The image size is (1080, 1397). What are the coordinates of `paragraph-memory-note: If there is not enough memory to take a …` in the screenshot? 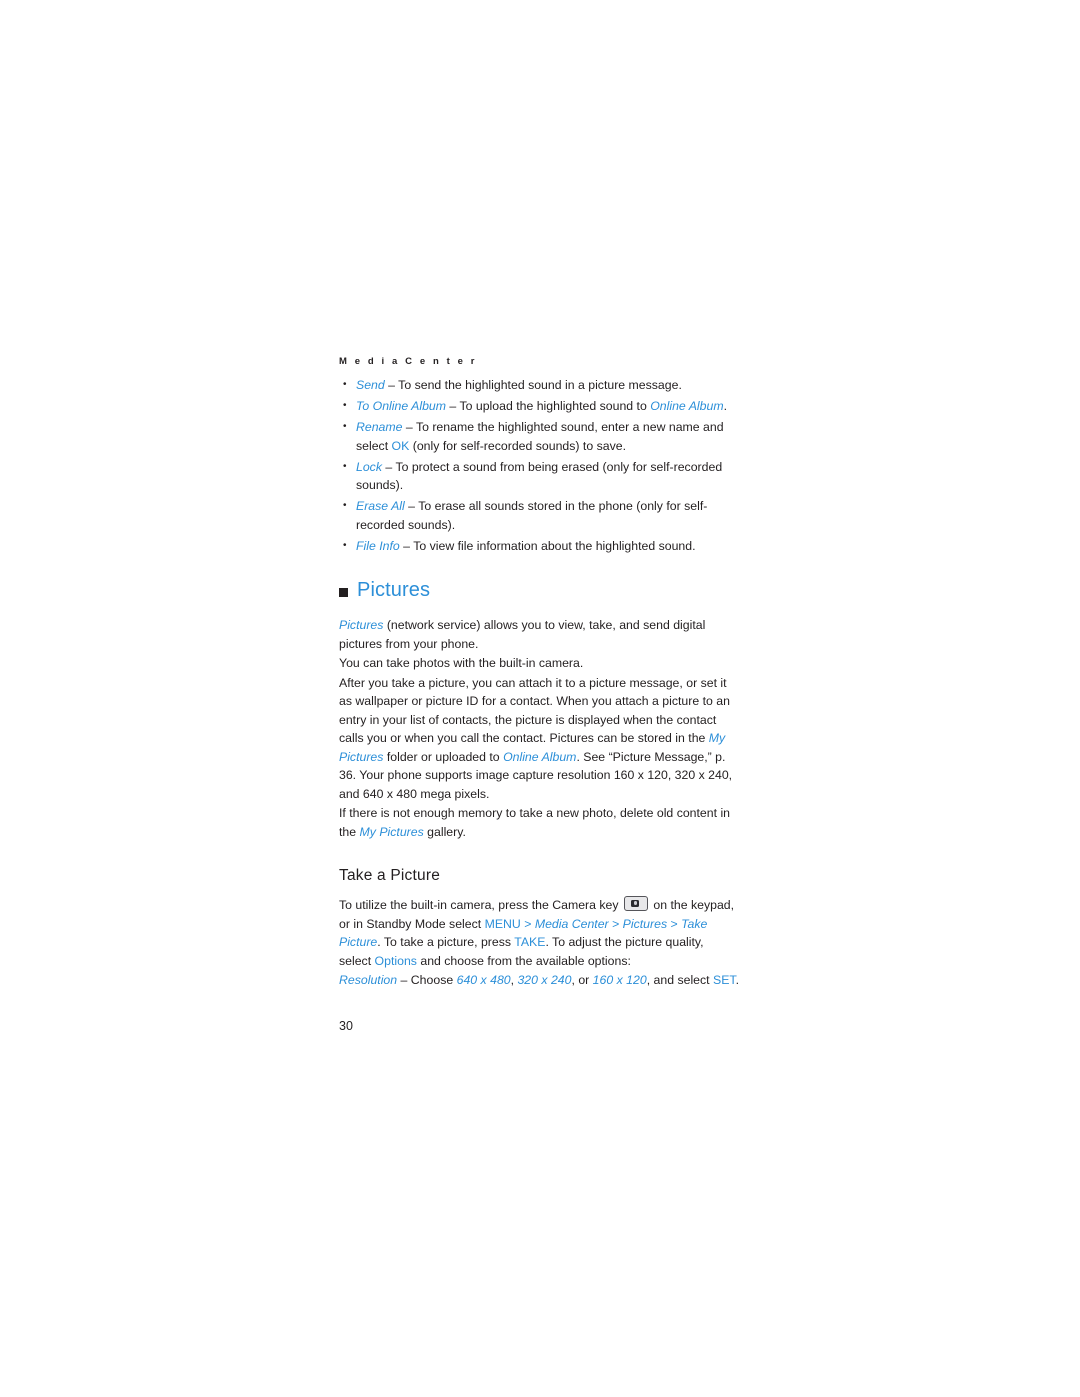 It's located at (539, 822).